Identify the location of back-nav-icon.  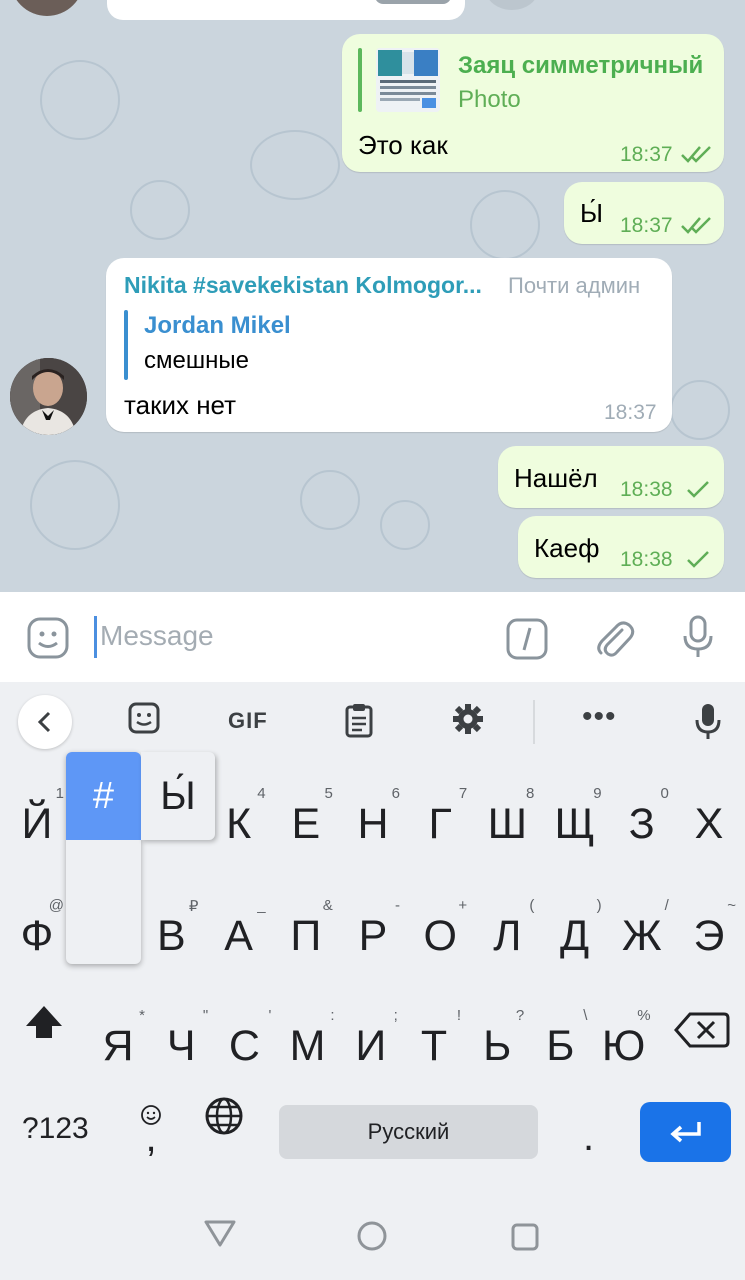
(220, 1233).